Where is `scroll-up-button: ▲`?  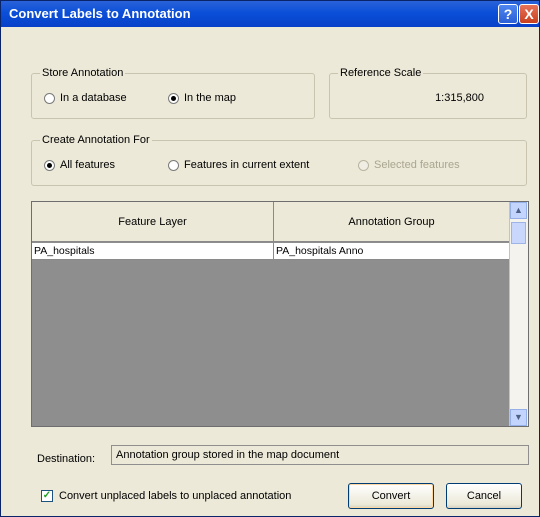
scroll-up-button: ▲ is located at coordinates (518, 210).